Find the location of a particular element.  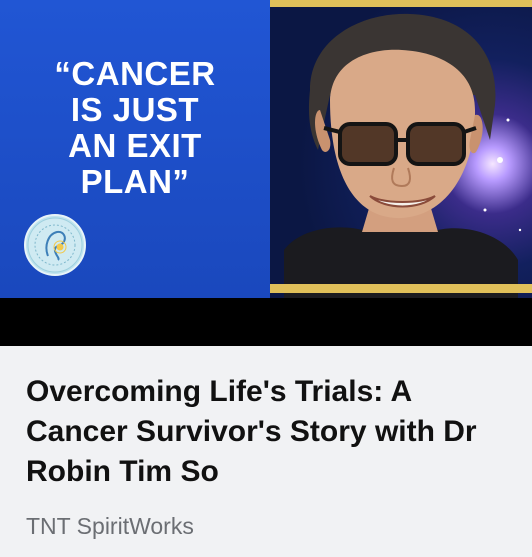

thumbnail-letterbox-bar is located at coordinates (266, 322).